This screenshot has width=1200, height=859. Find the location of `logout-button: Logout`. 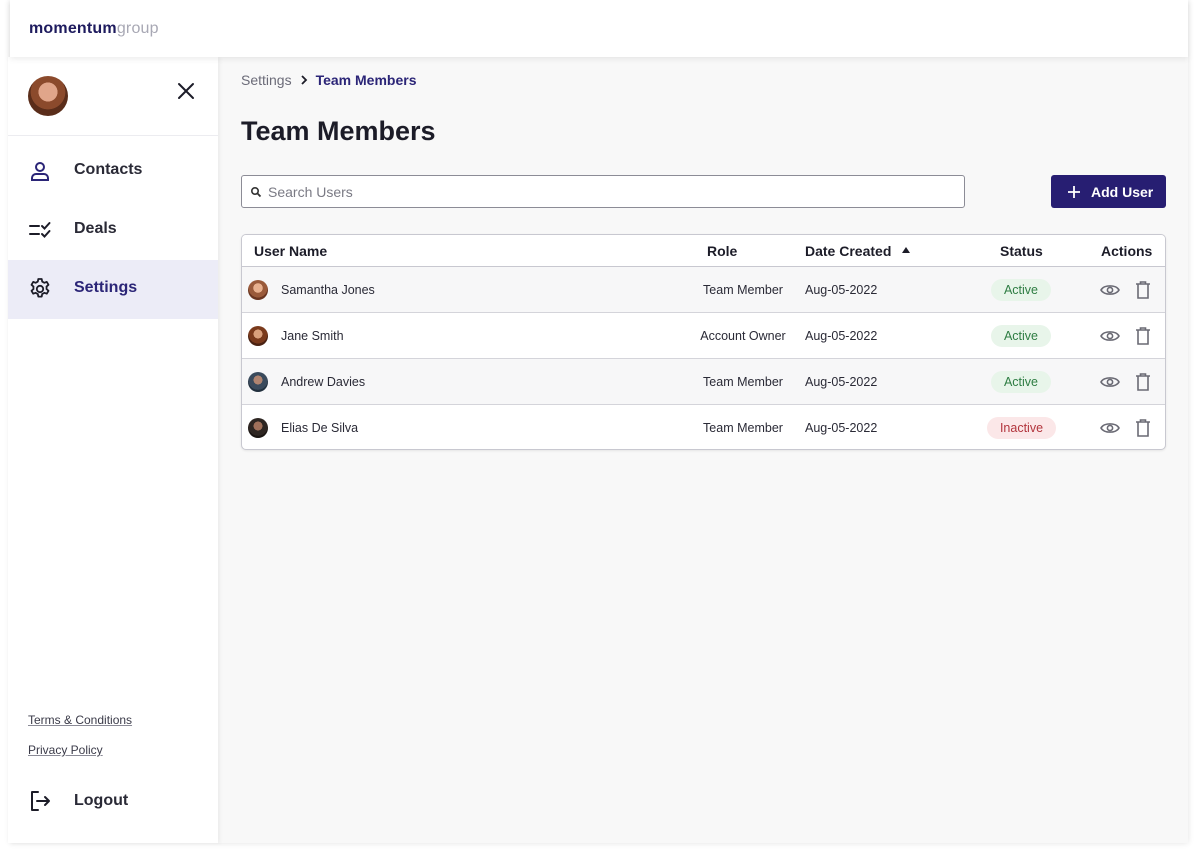

logout-button: Logout is located at coordinates (113, 802).